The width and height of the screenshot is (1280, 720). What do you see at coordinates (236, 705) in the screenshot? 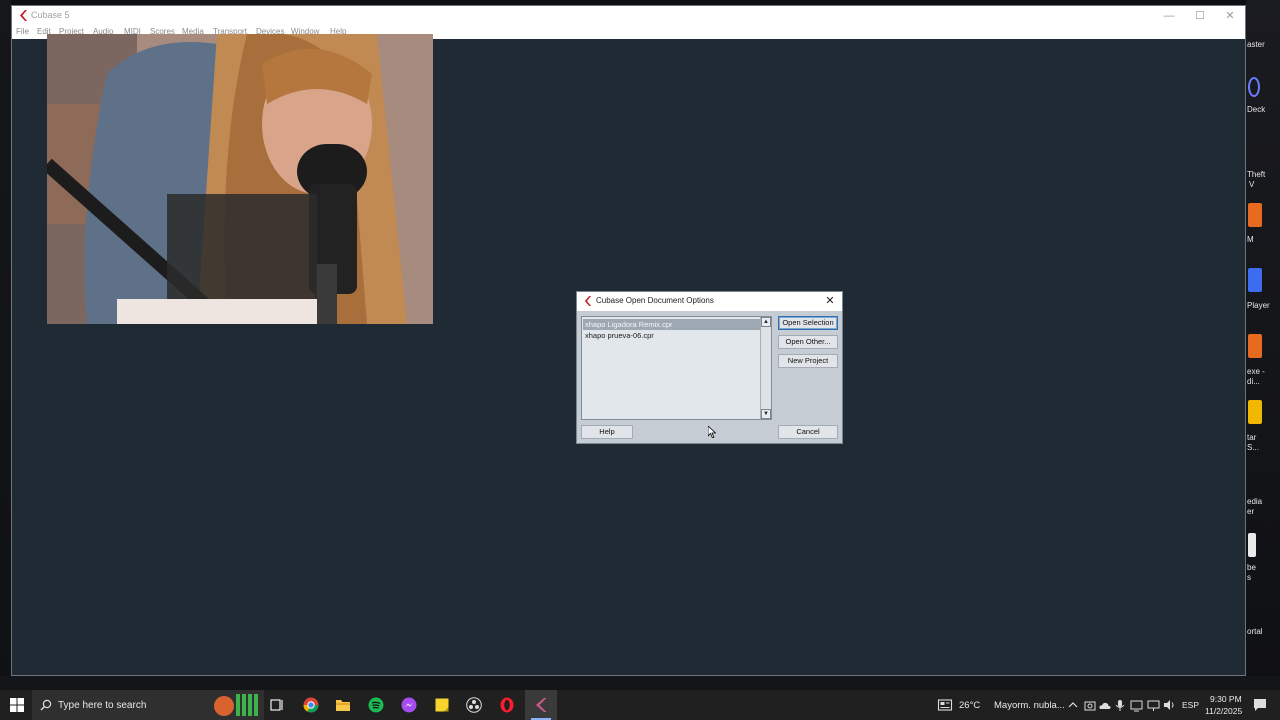
I see `search-highlight-icon` at bounding box center [236, 705].